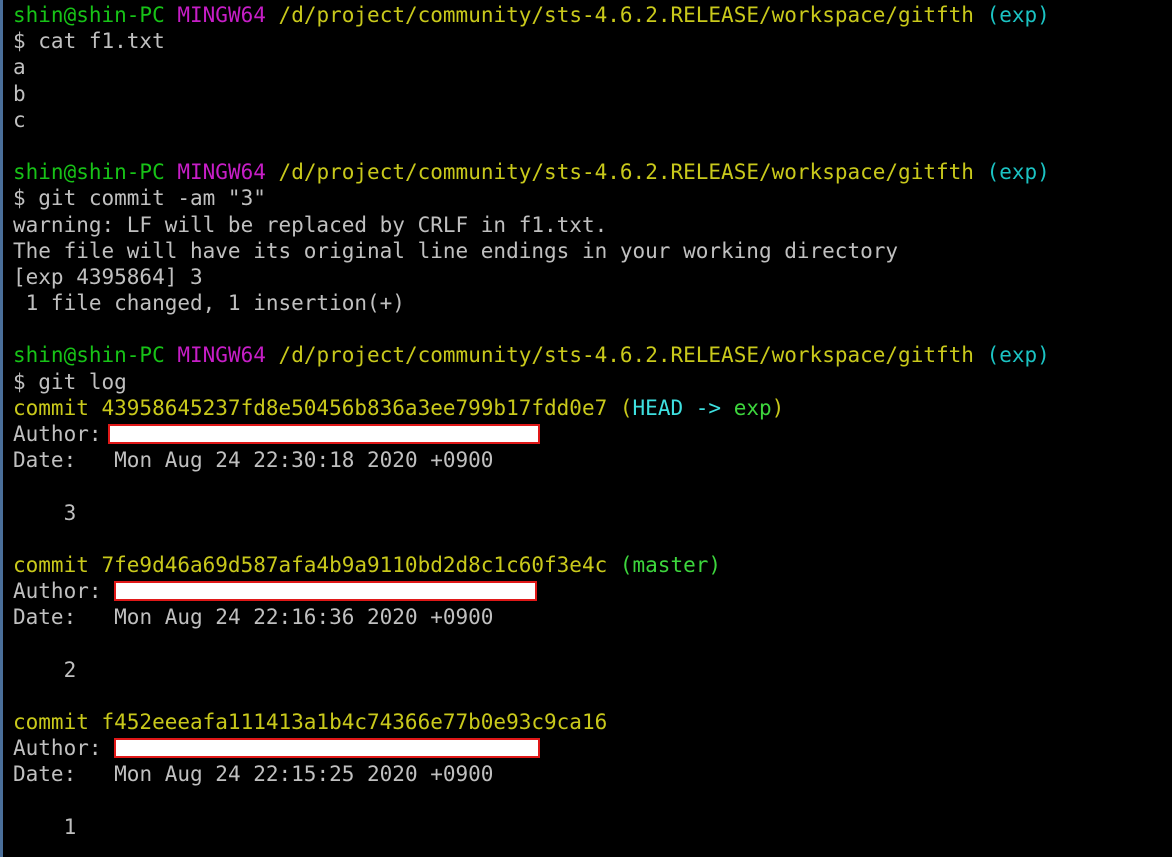 This screenshot has height=857, width=1172. What do you see at coordinates (70, 381) in the screenshot?
I see `command-line: $ git log` at bounding box center [70, 381].